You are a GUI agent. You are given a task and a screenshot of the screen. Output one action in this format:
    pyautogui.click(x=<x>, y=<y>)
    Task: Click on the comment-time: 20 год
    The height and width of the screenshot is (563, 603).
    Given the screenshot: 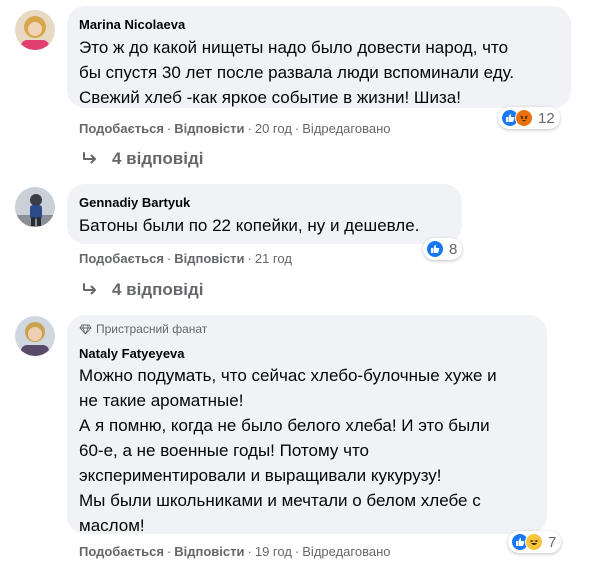 What is the action you would take?
    pyautogui.click(x=273, y=128)
    